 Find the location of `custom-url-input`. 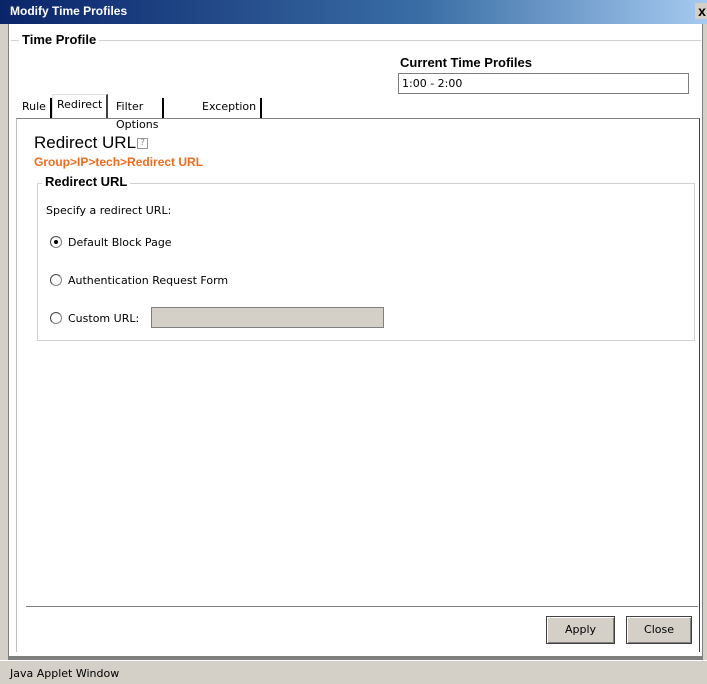

custom-url-input is located at coordinates (267, 317).